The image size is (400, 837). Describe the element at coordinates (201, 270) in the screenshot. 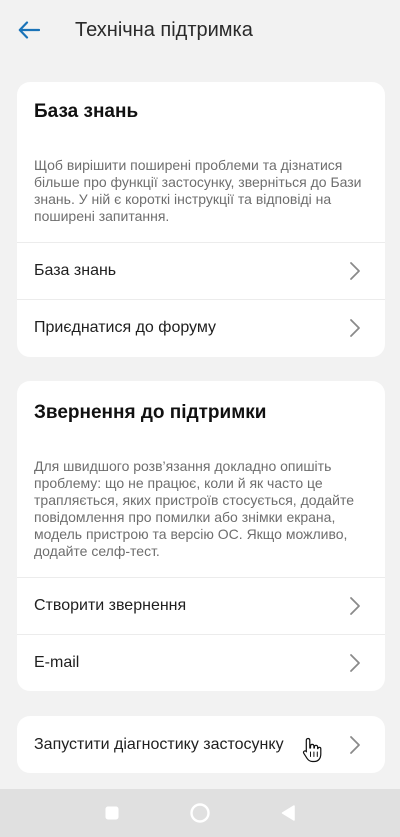

I see `knowledge-base-item: База знань` at that location.